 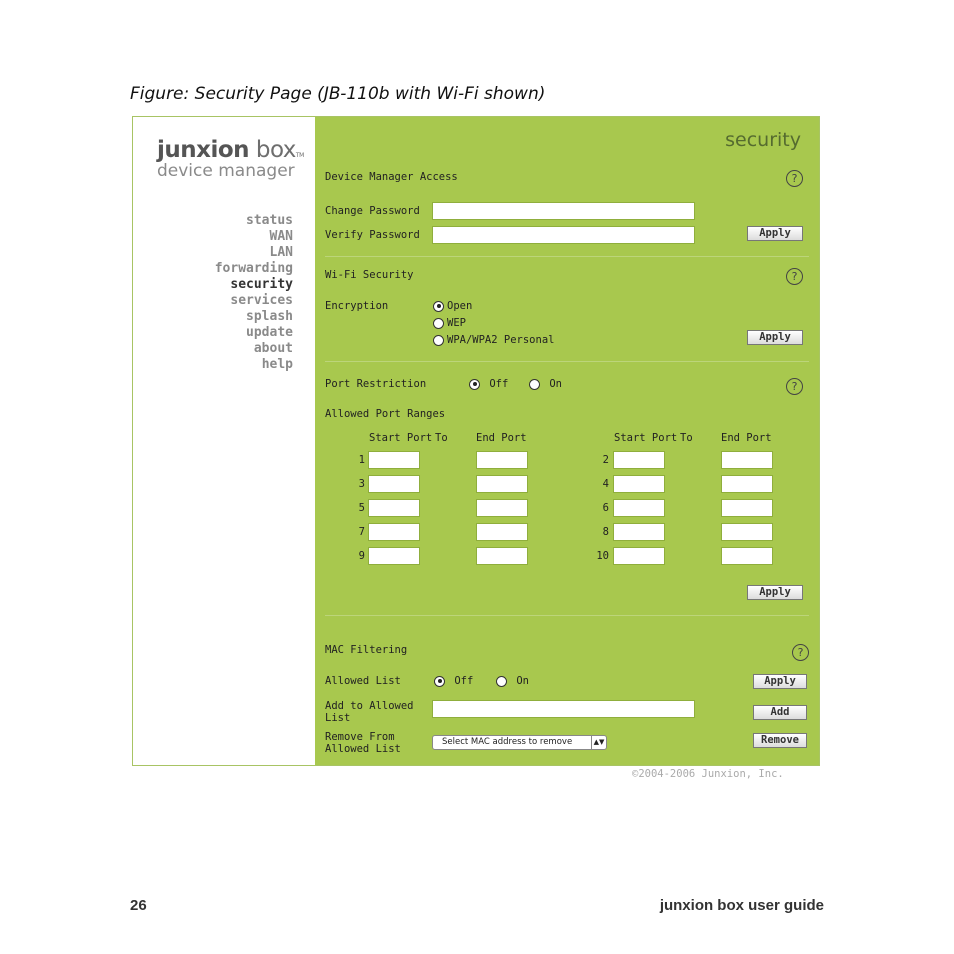 What do you see at coordinates (708, 774) in the screenshot?
I see `copyright: ©2004-2006 Junxion, Inc.` at bounding box center [708, 774].